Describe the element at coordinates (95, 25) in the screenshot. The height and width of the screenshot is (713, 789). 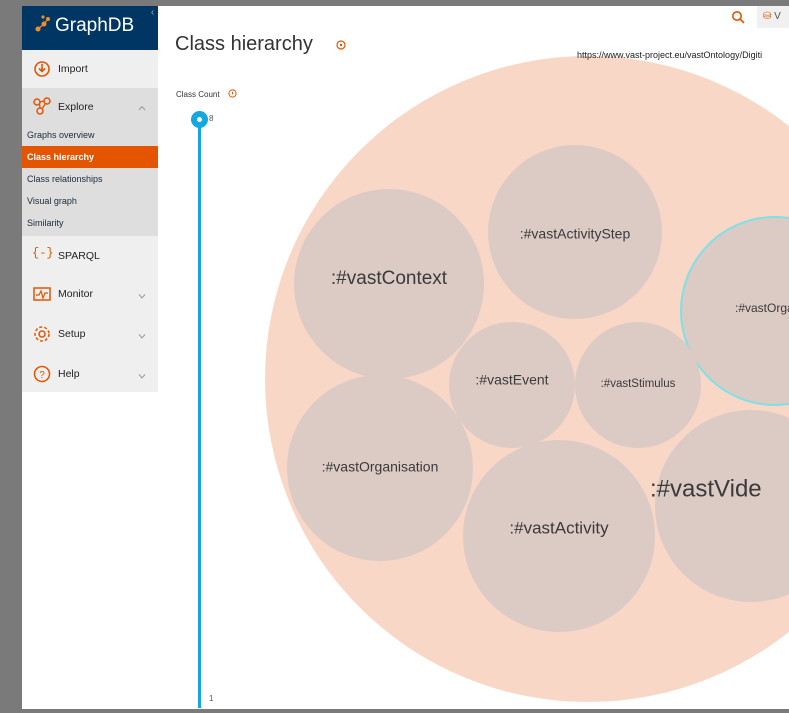
I see `app-name: GraphDB` at that location.